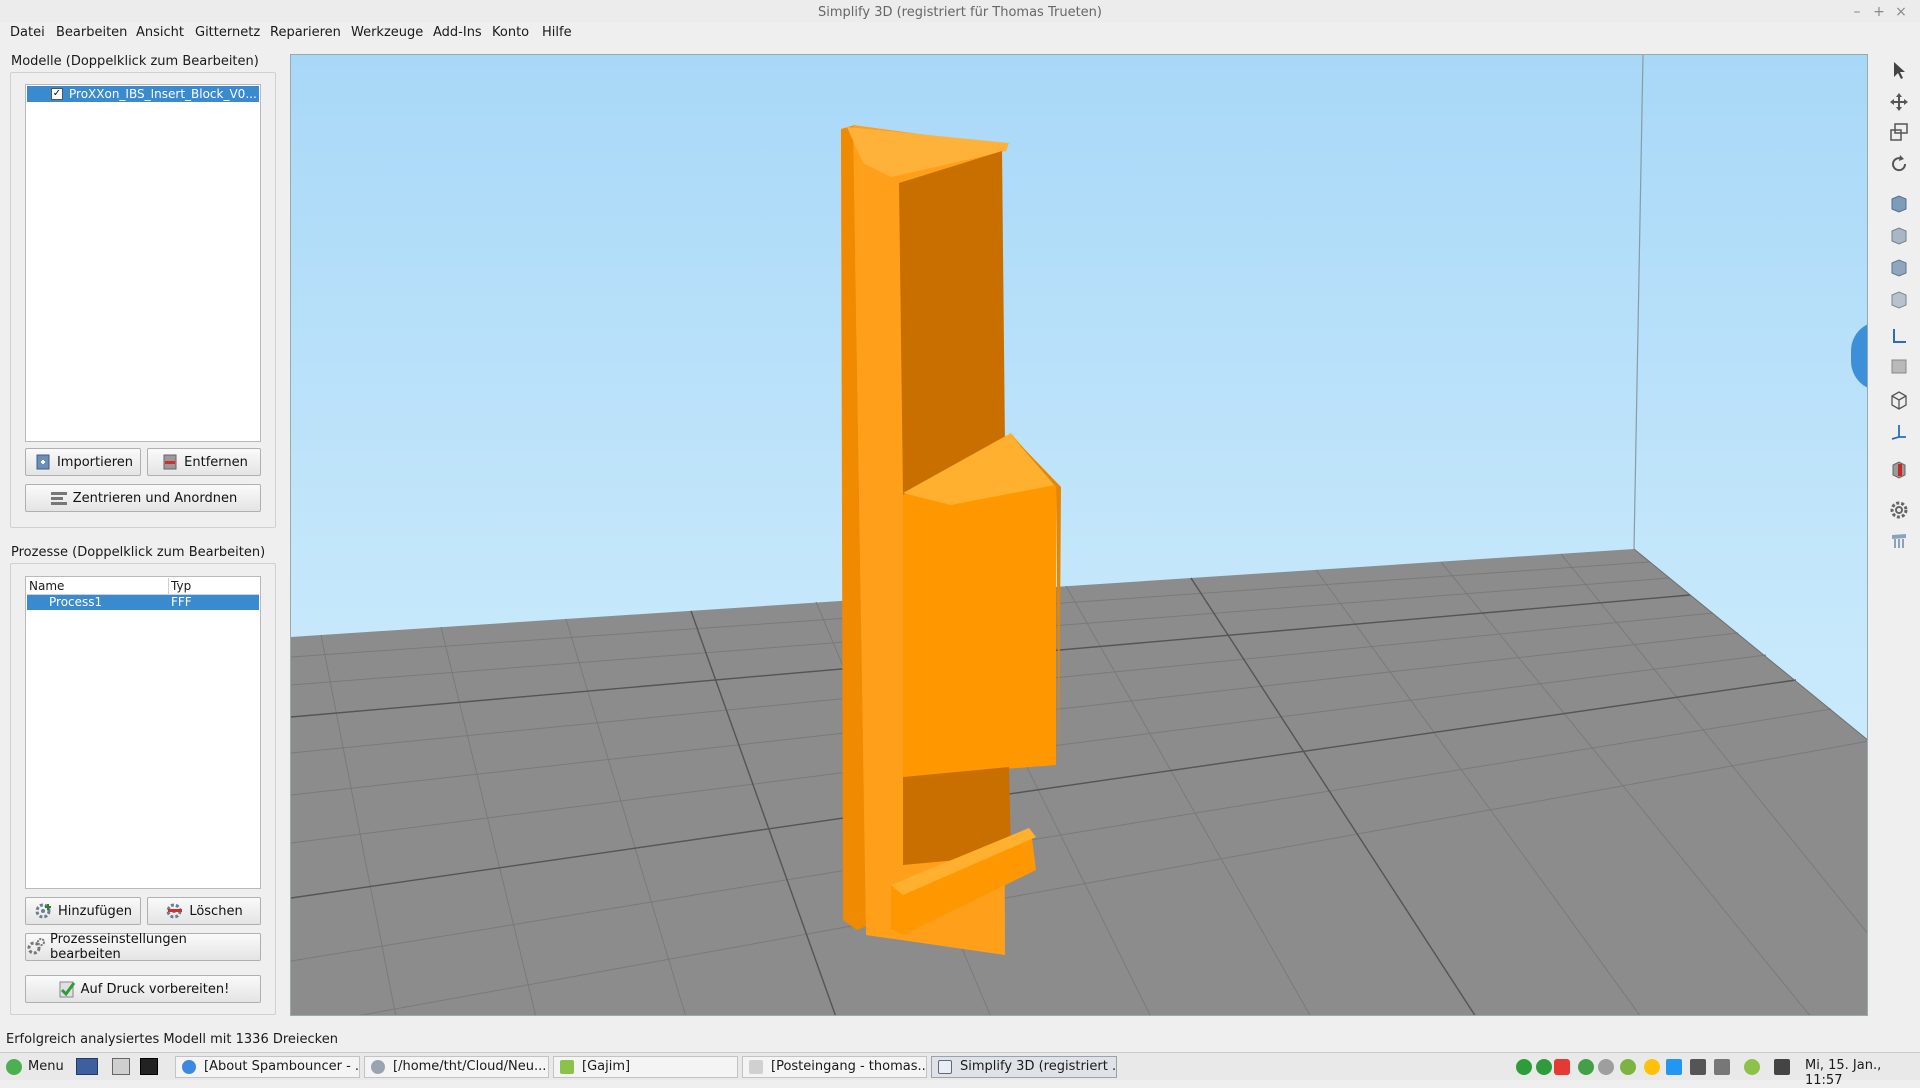 The image size is (1920, 1088). Describe the element at coordinates (1899, 368) in the screenshot. I see `solid-view-button` at that location.